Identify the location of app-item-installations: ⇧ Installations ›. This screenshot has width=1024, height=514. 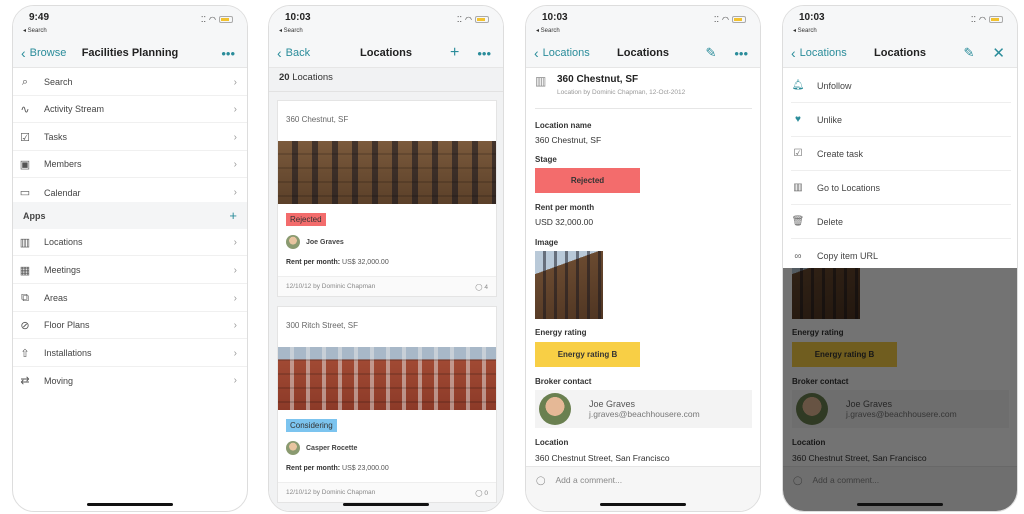
(130, 353).